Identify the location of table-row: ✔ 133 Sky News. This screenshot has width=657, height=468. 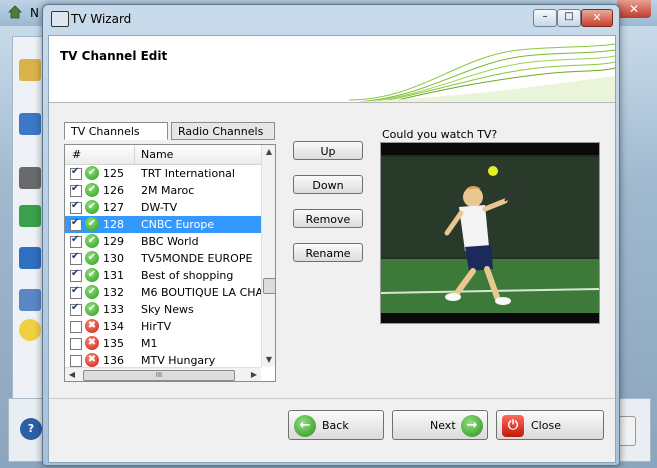
(163, 309).